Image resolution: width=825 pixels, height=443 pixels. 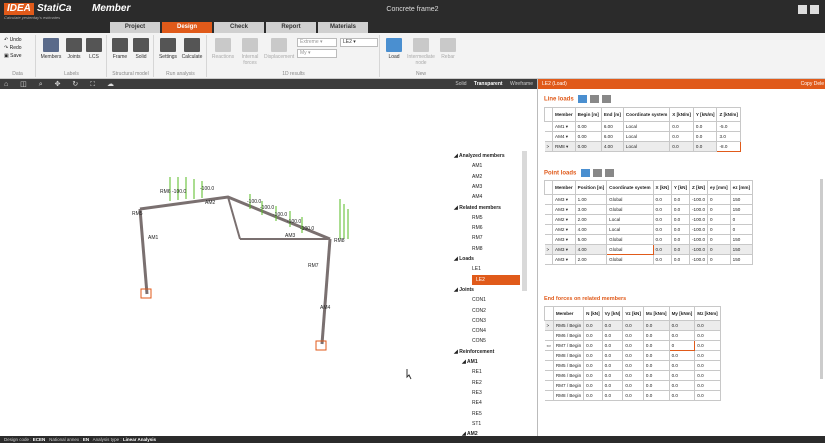 What do you see at coordinates (448, 49) in the screenshot?
I see `rebar-button: Rebar` at bounding box center [448, 49].